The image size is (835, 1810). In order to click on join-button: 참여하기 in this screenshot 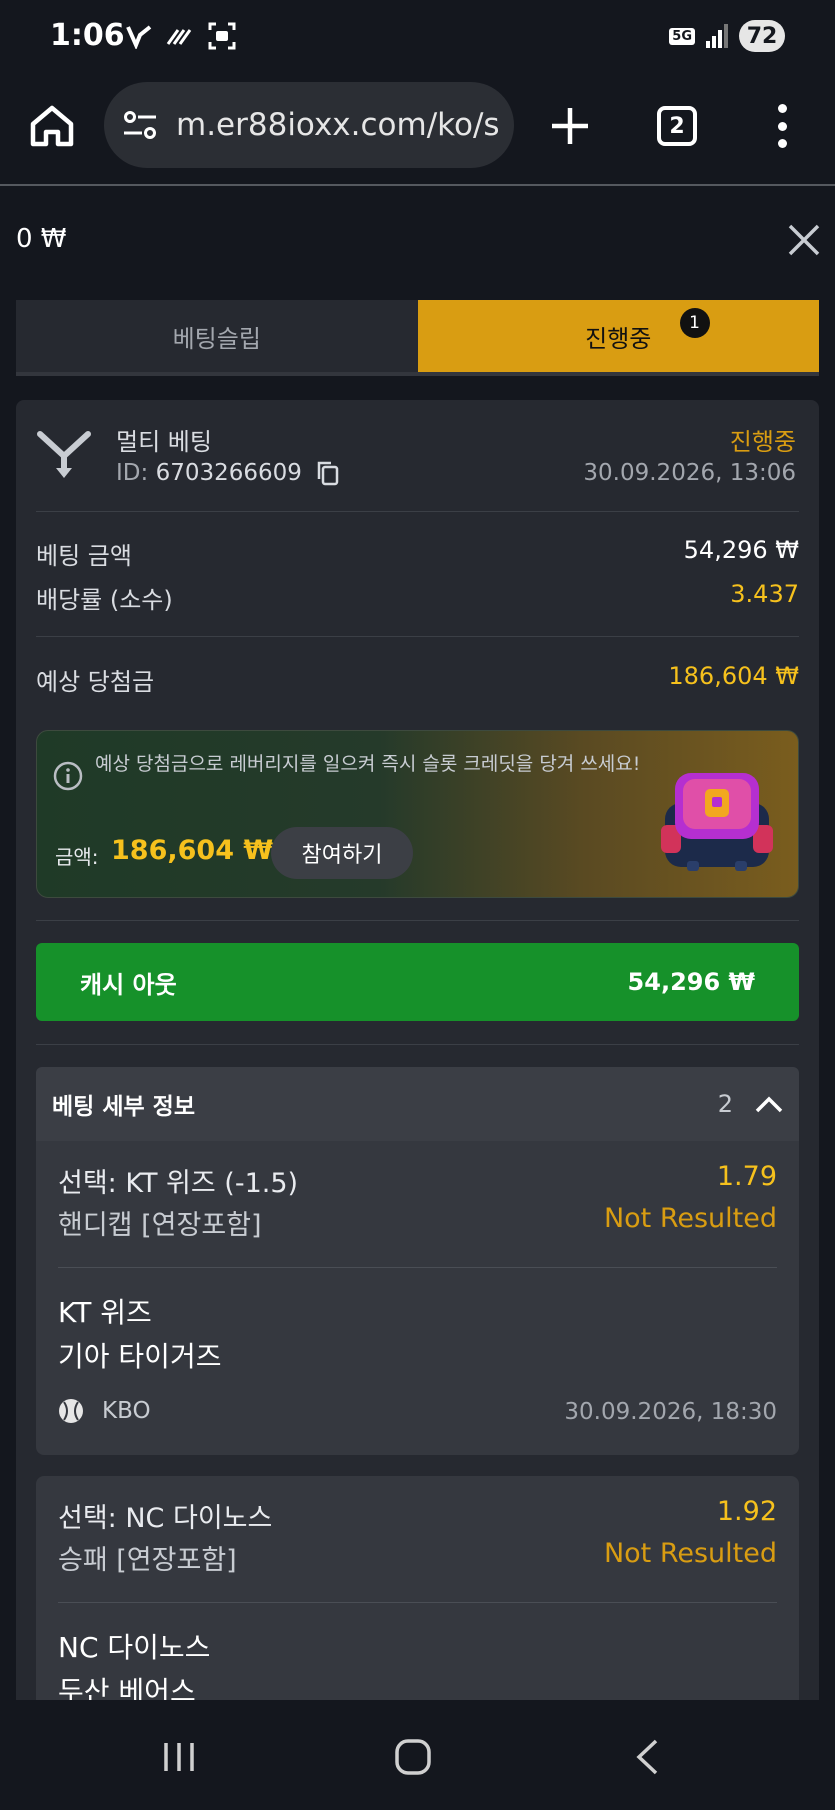, I will do `click(342, 853)`.